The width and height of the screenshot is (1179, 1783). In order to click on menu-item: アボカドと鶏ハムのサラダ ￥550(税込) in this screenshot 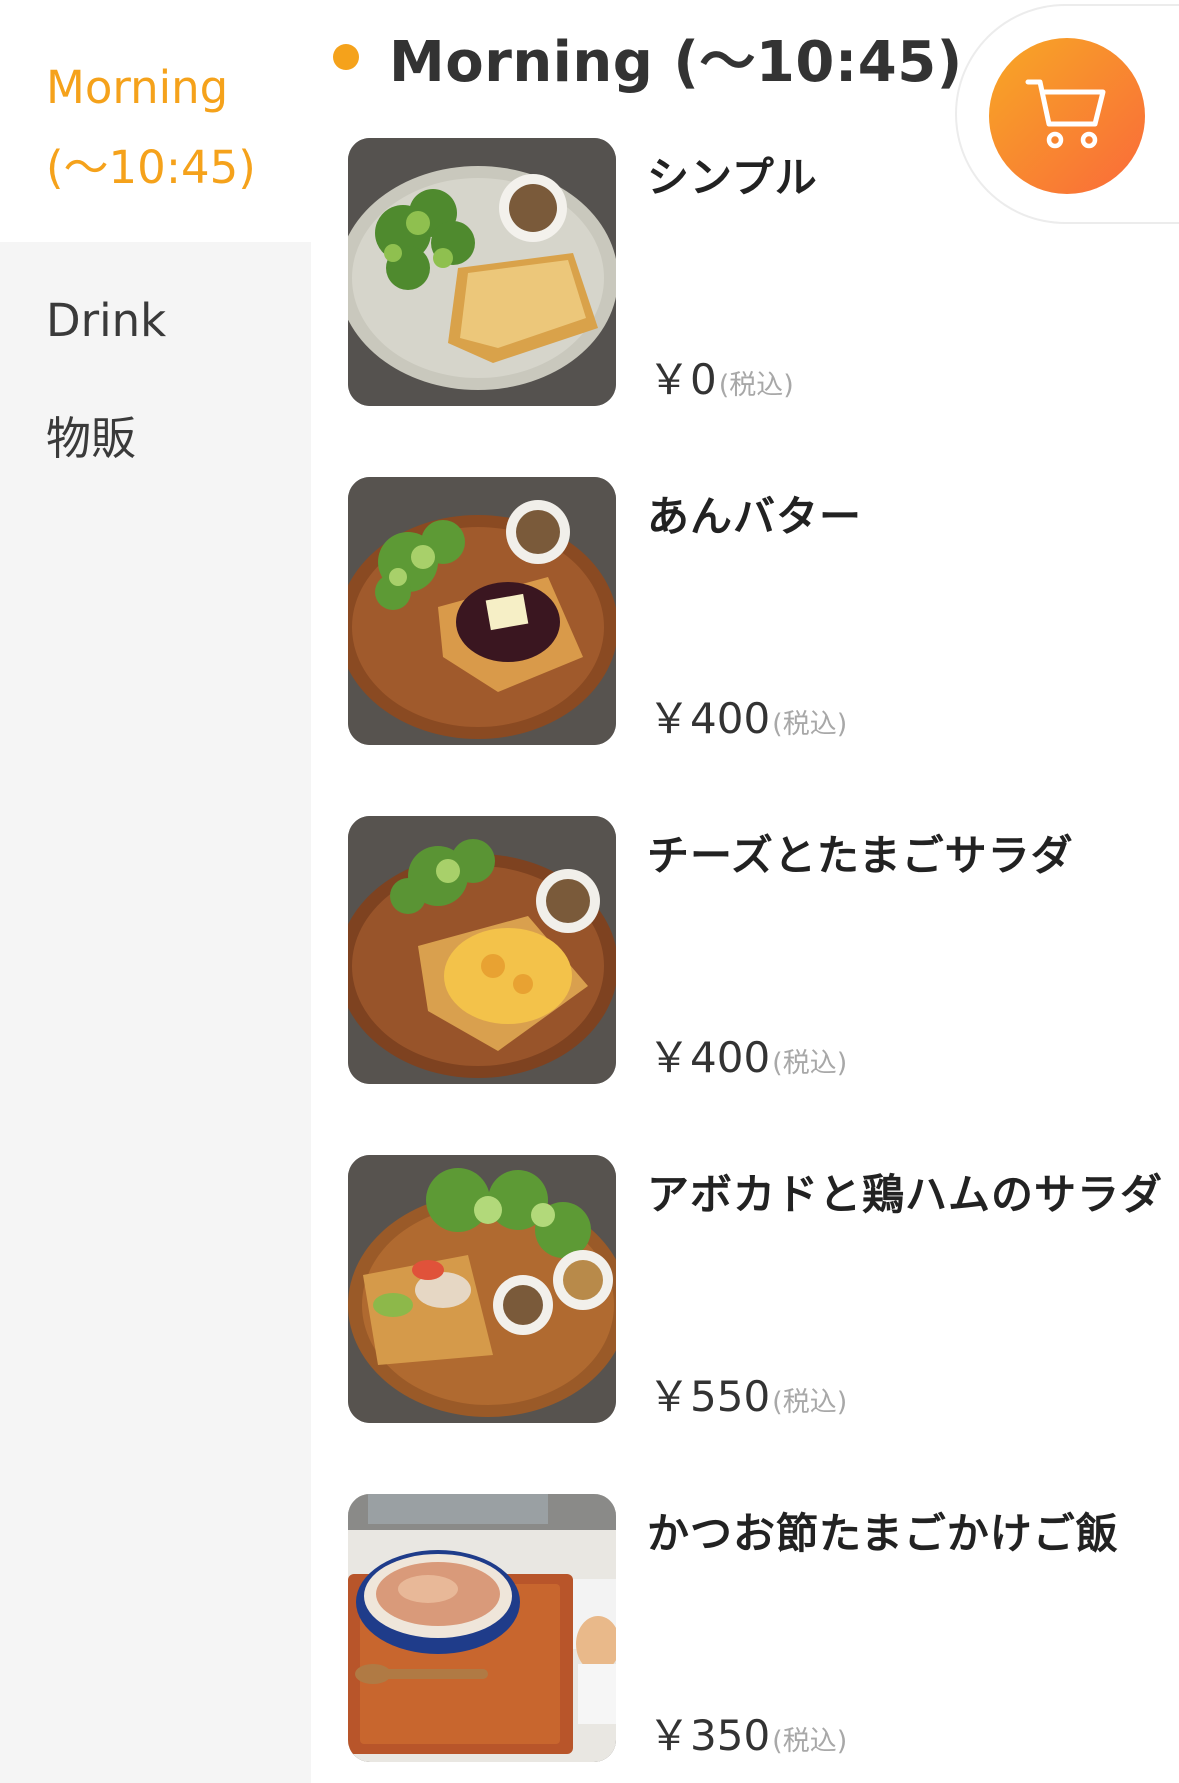, I will do `click(763, 1324)`.